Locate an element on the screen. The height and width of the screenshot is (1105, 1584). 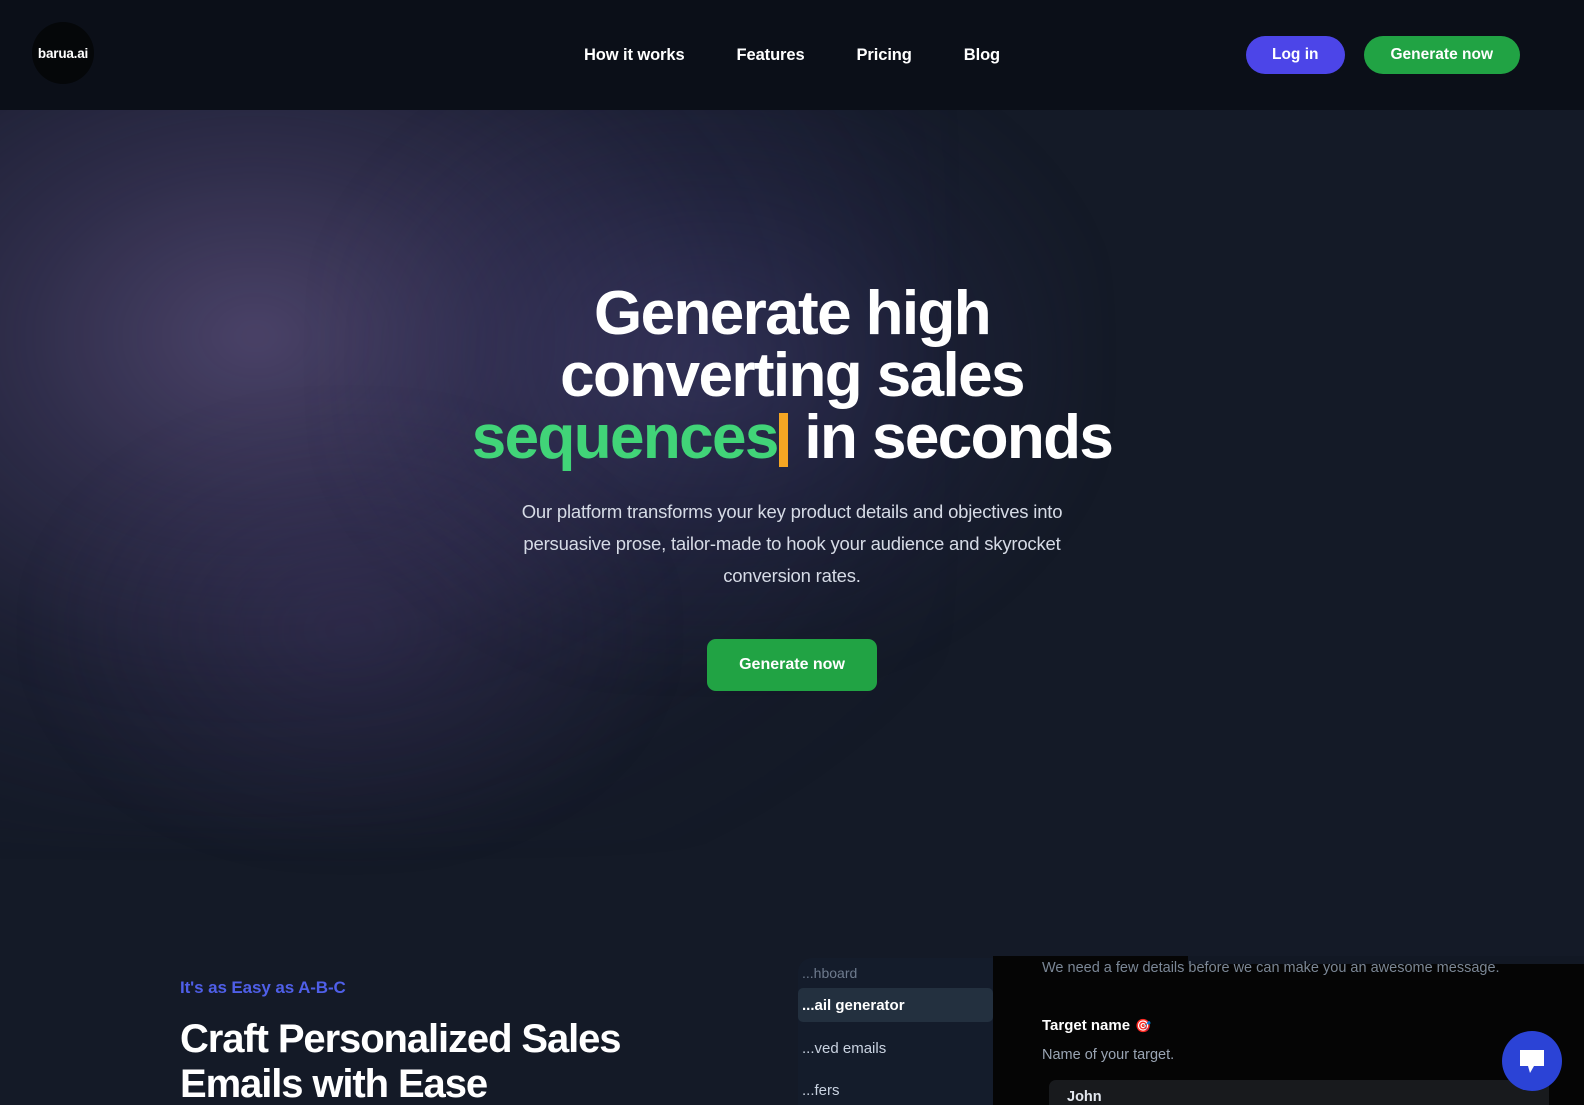
nav-item-features: Features is located at coordinates (771, 55).